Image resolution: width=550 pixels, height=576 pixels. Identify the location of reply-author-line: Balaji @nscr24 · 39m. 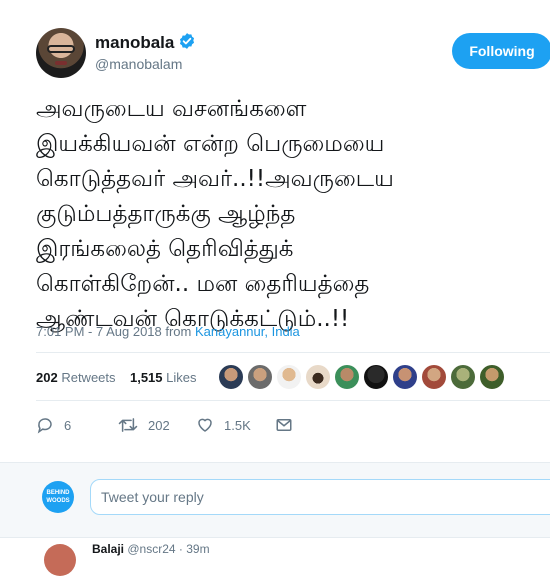
(151, 549).